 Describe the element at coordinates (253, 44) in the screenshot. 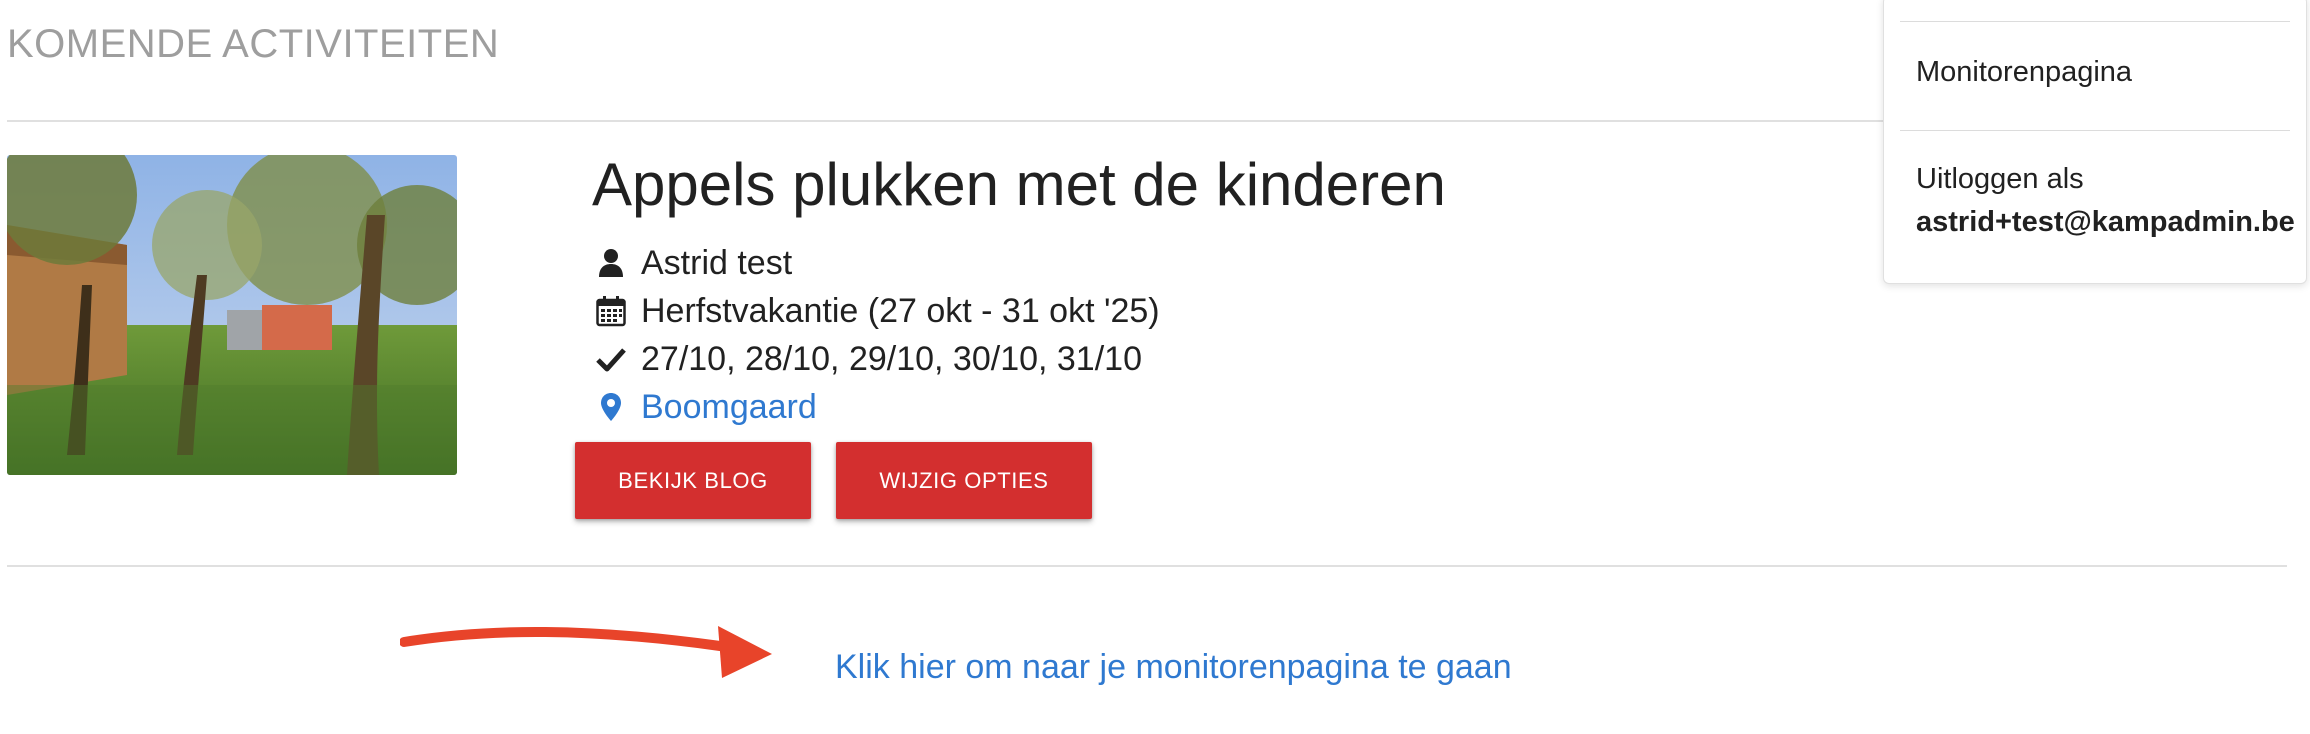

I see `section-title: KOMENDE ACTIVITEITEN` at that location.